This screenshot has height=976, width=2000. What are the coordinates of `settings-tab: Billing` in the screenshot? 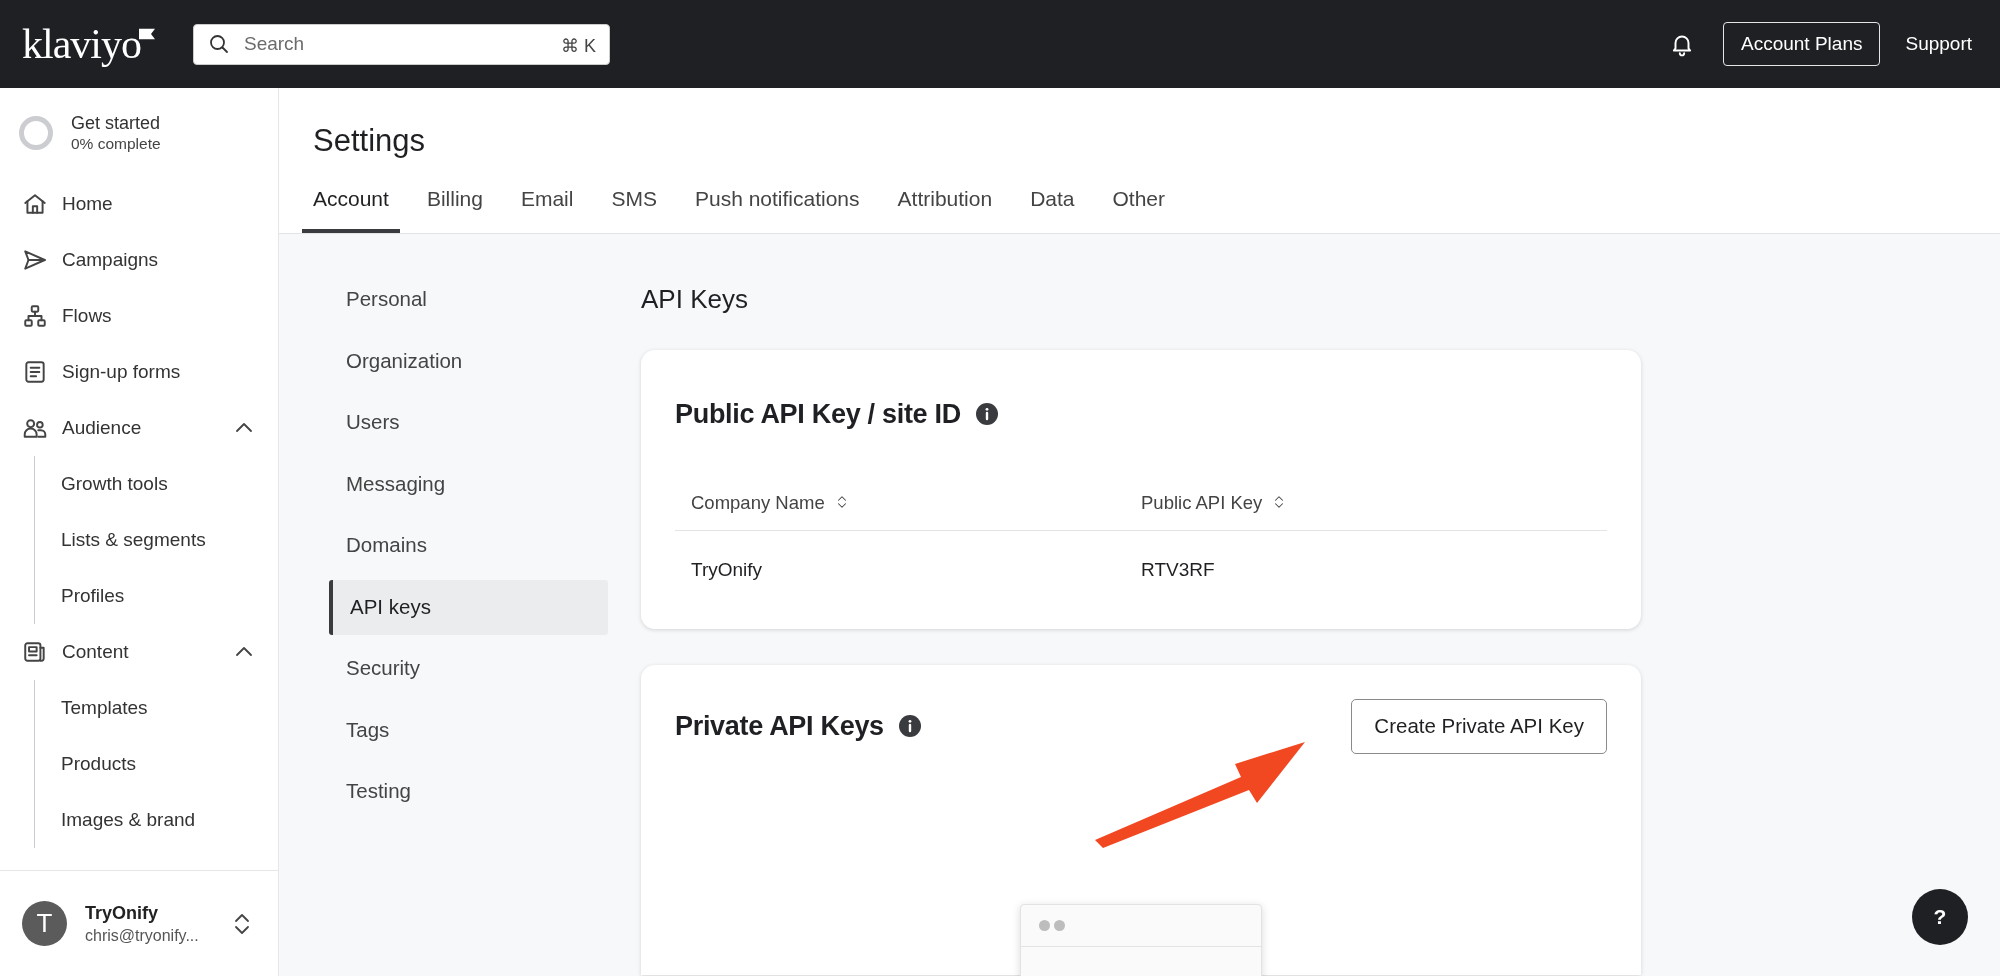 It's located at (454, 207).